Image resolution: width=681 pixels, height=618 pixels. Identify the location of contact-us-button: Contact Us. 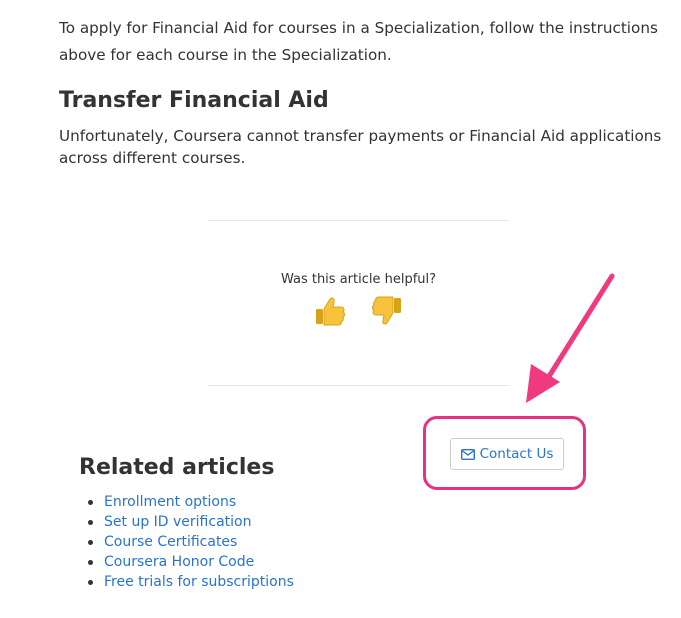
(507, 454).